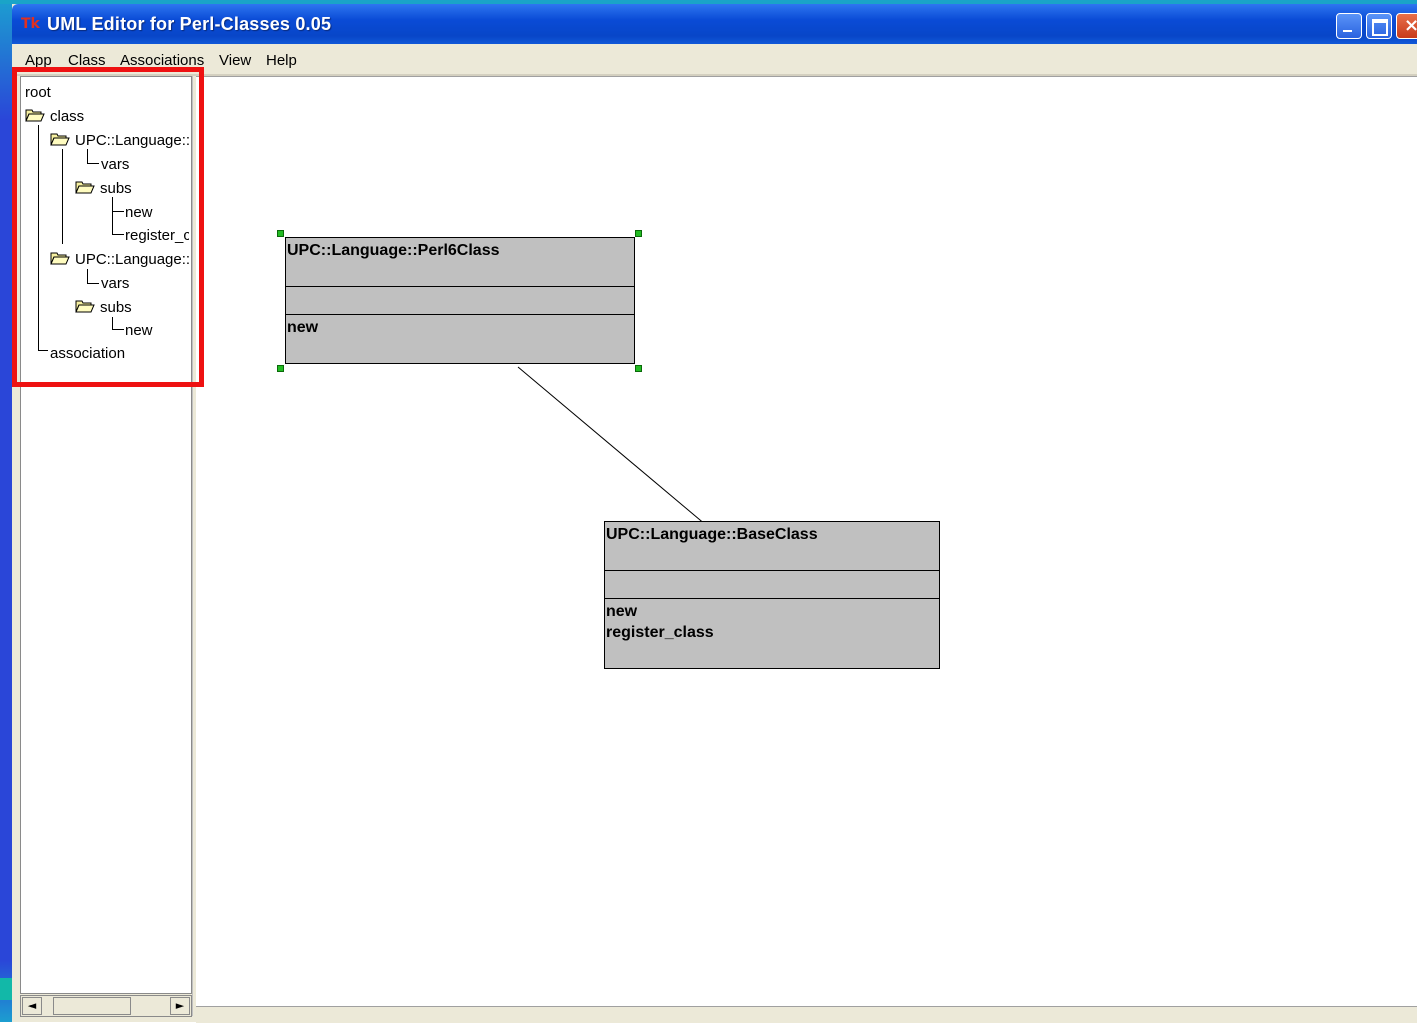 Image resolution: width=1417 pixels, height=1023 pixels. Describe the element at coordinates (108, 227) in the screenshot. I see `highlight-annotation-box` at that location.